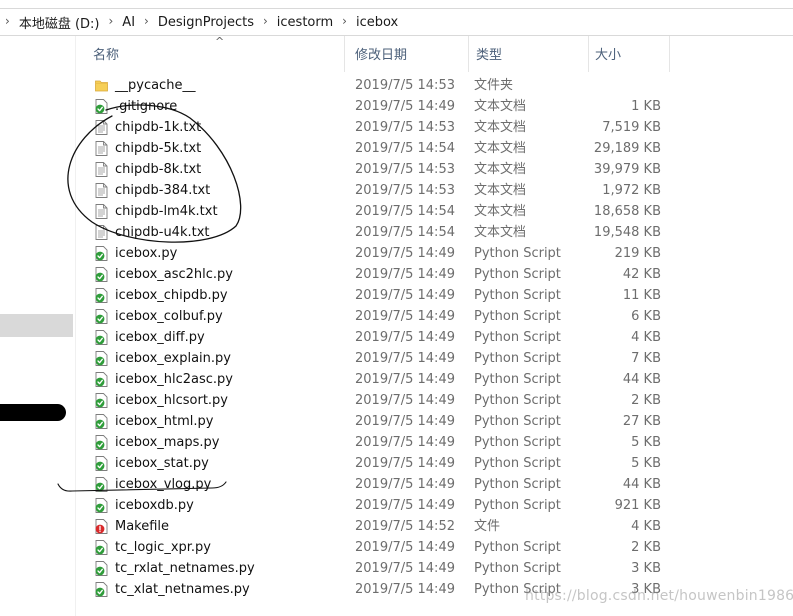 Image resolution: width=793 pixels, height=616 pixels. Describe the element at coordinates (641, 421) in the screenshot. I see `file-size: 27 KB` at that location.